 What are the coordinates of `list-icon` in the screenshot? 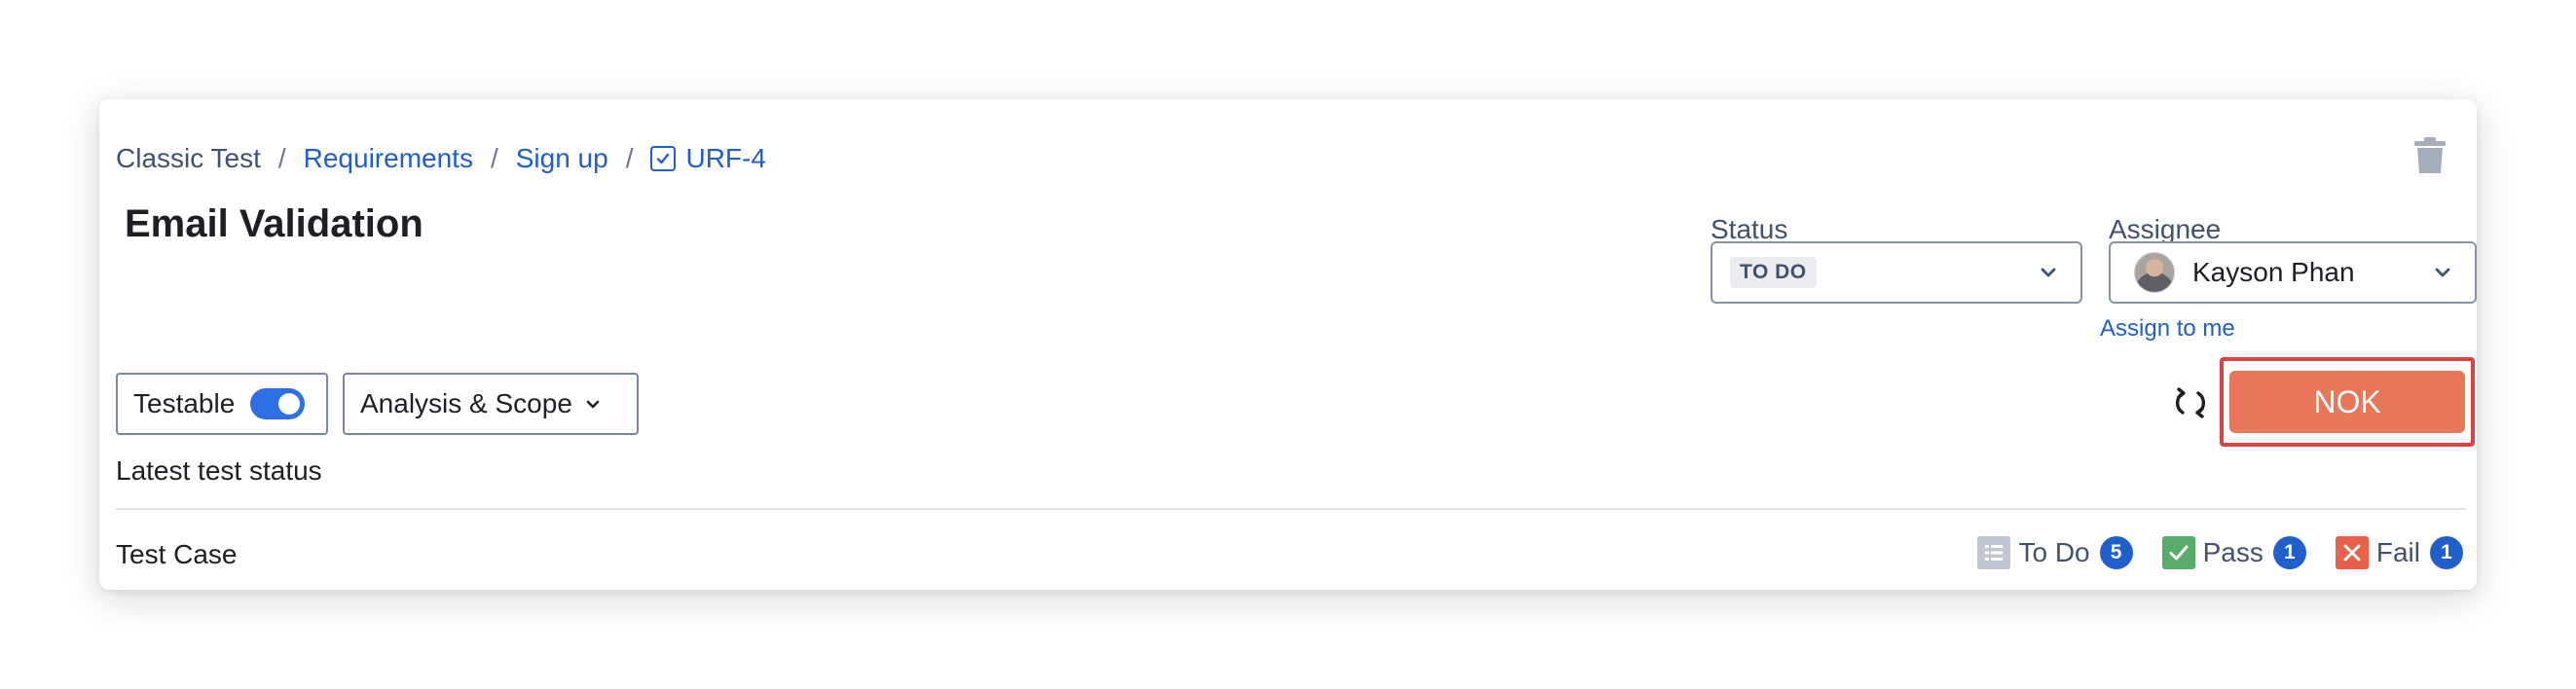 It's located at (1994, 552).